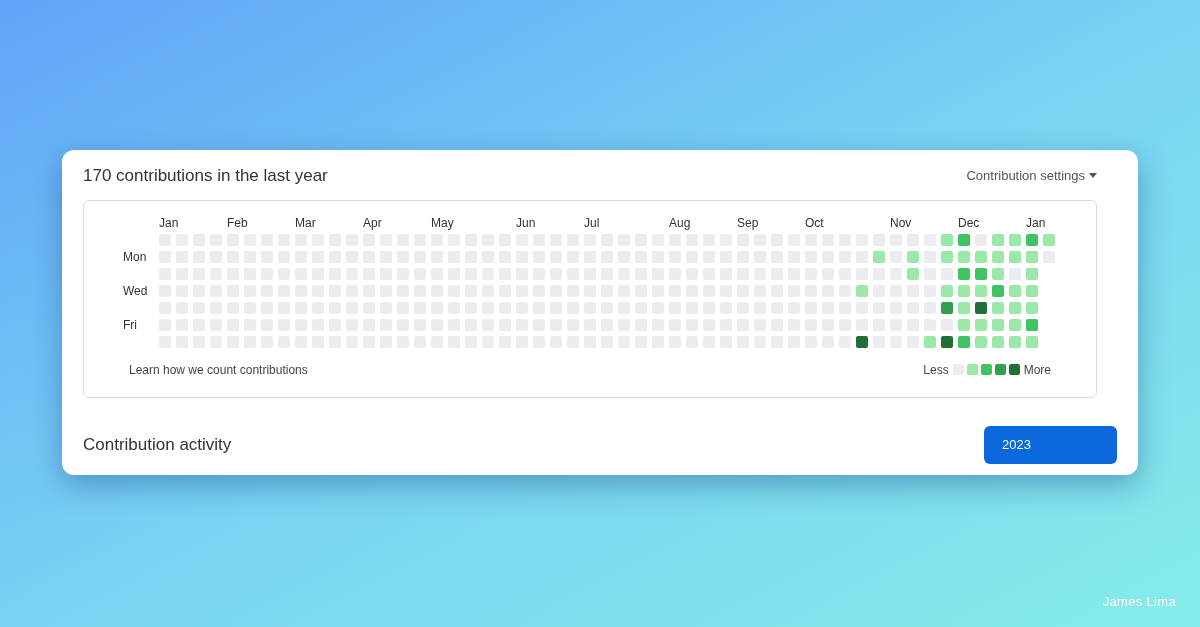 This screenshot has height=627, width=1200. What do you see at coordinates (157, 444) in the screenshot?
I see `activity-heading: Contribution activity` at bounding box center [157, 444].